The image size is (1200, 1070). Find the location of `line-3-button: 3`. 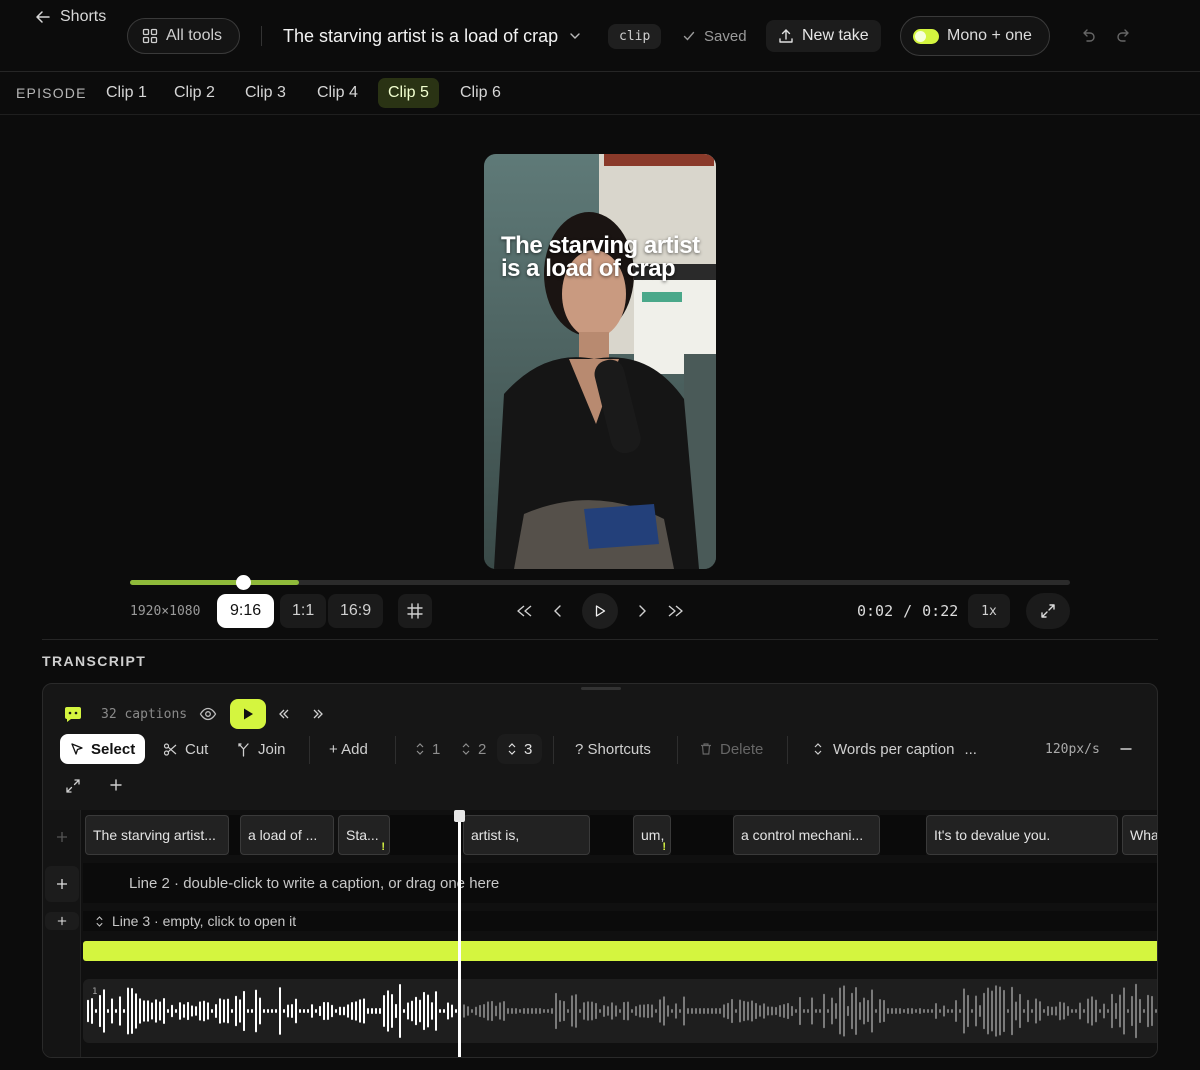

line-3-button: 3 is located at coordinates (520, 749).